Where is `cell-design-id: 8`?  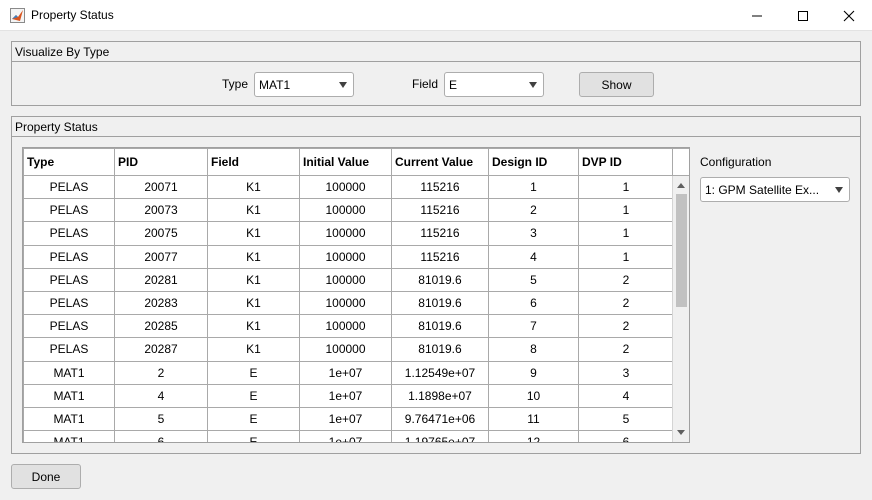 cell-design-id: 8 is located at coordinates (533, 349).